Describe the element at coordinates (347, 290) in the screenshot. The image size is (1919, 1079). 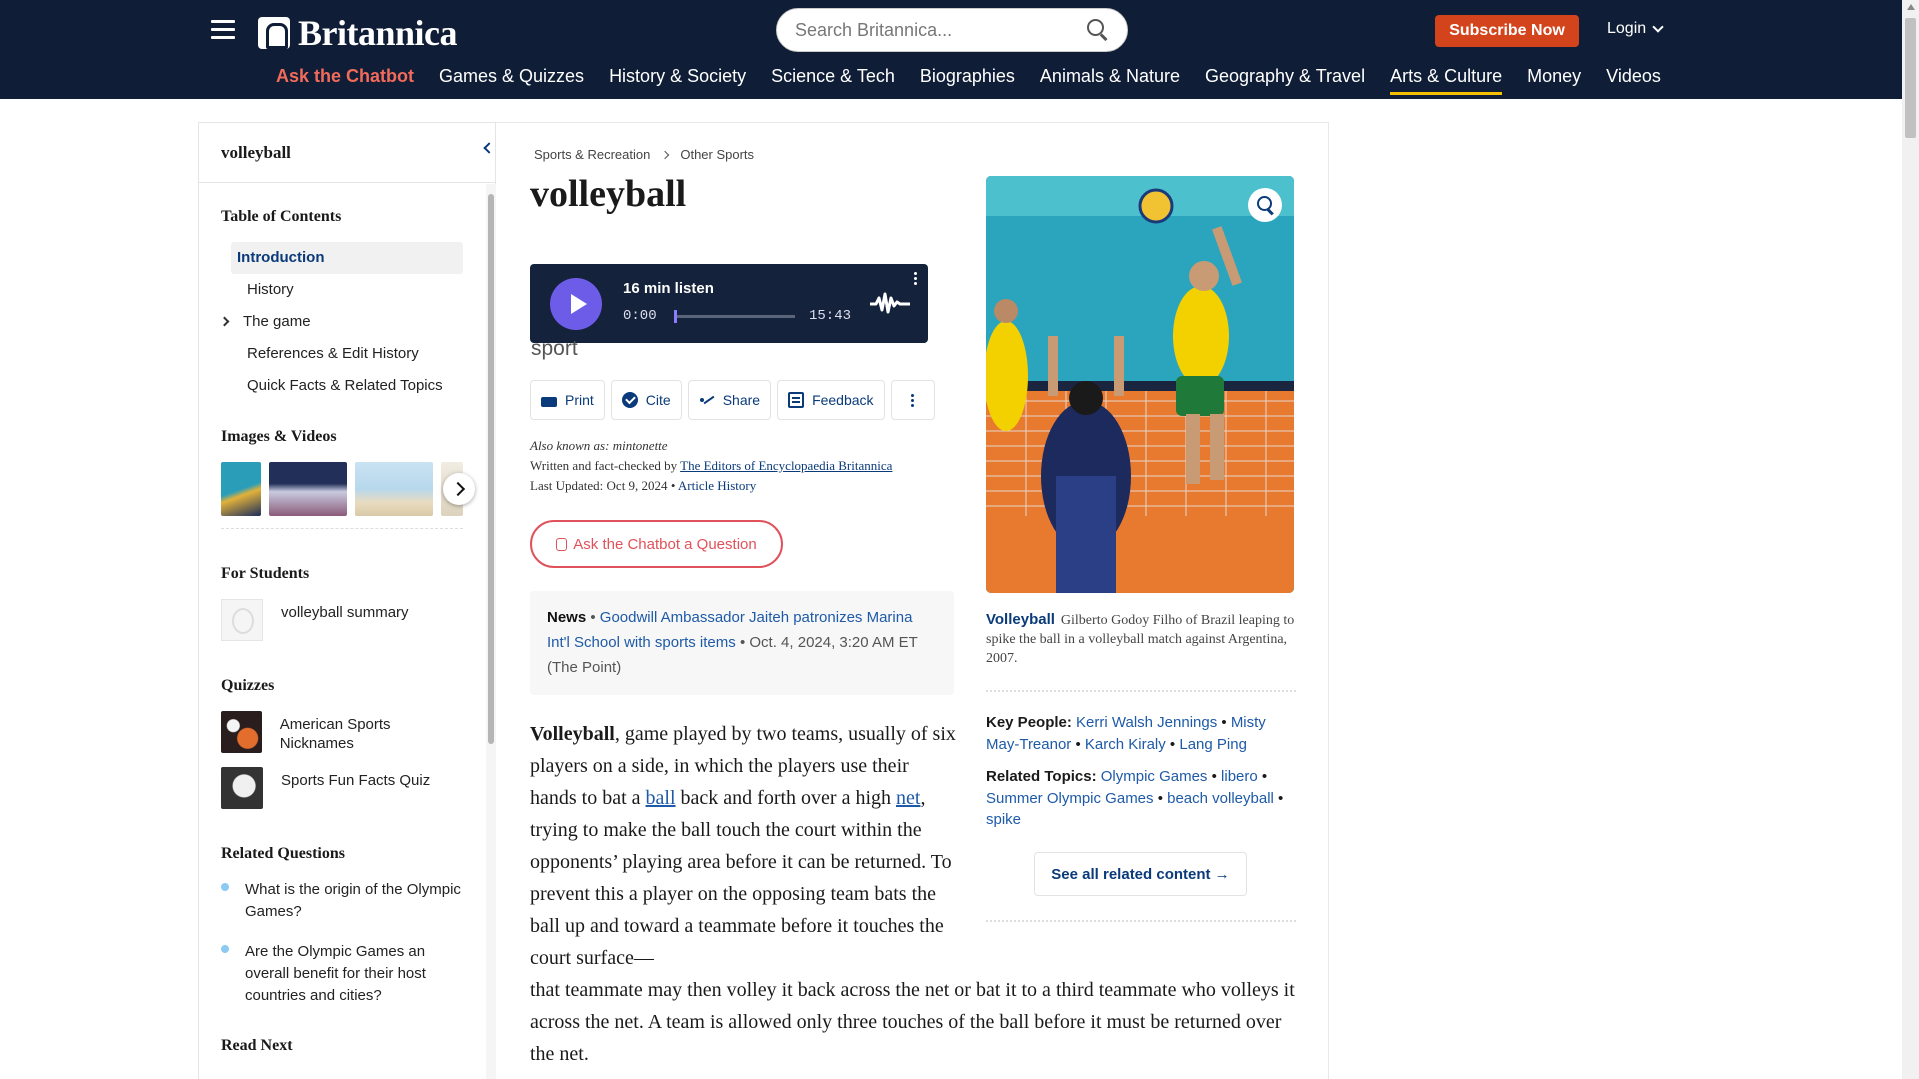
I see `toc-item-history: History` at that location.